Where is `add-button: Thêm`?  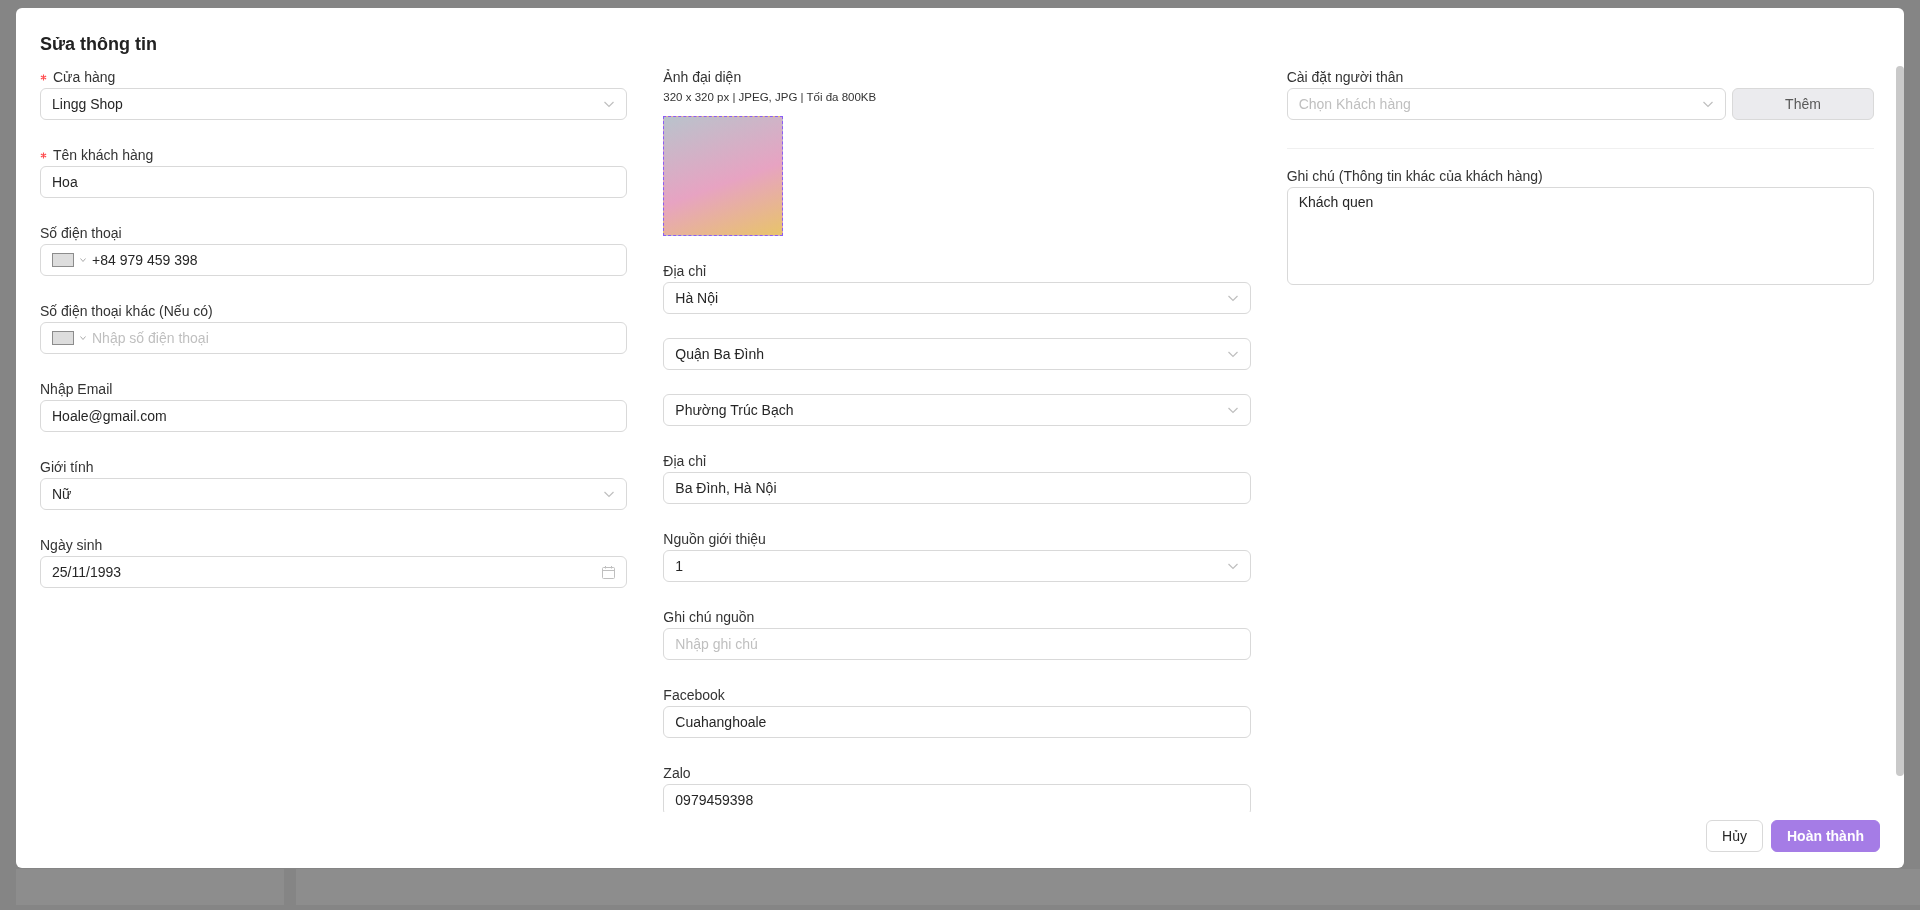 add-button: Thêm is located at coordinates (1803, 104).